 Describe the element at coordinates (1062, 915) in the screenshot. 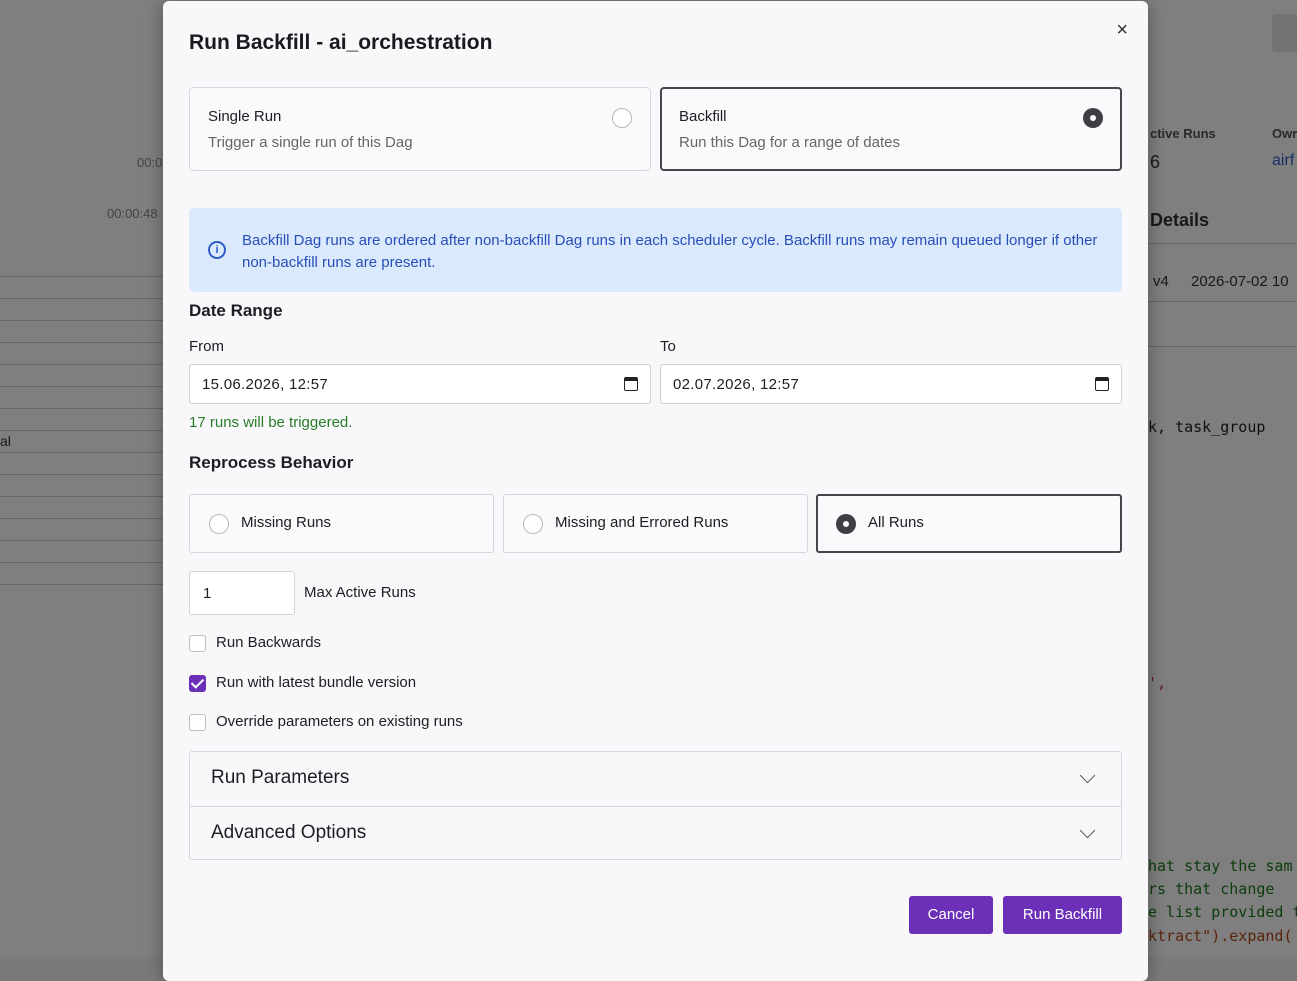

I see `run-backfill-button: Run Backfill` at that location.